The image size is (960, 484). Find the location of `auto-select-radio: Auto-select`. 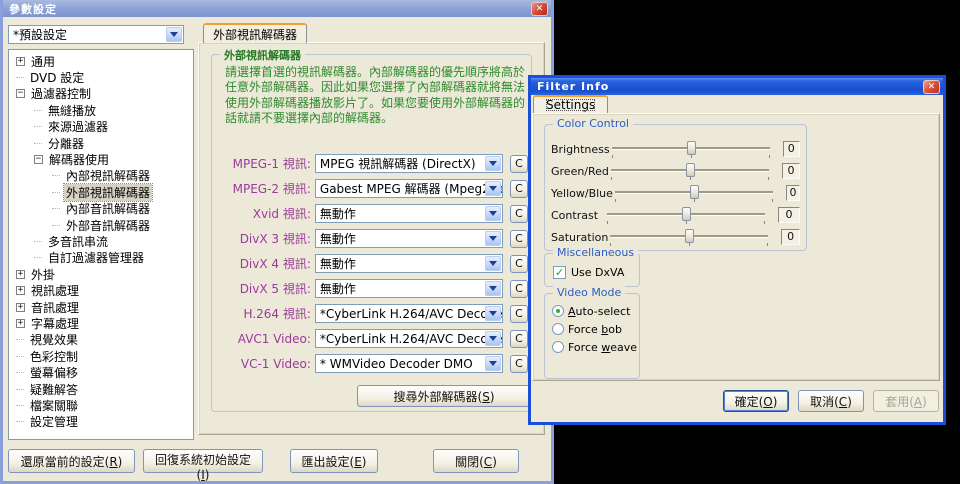

auto-select-radio: Auto-select is located at coordinates (594, 311).